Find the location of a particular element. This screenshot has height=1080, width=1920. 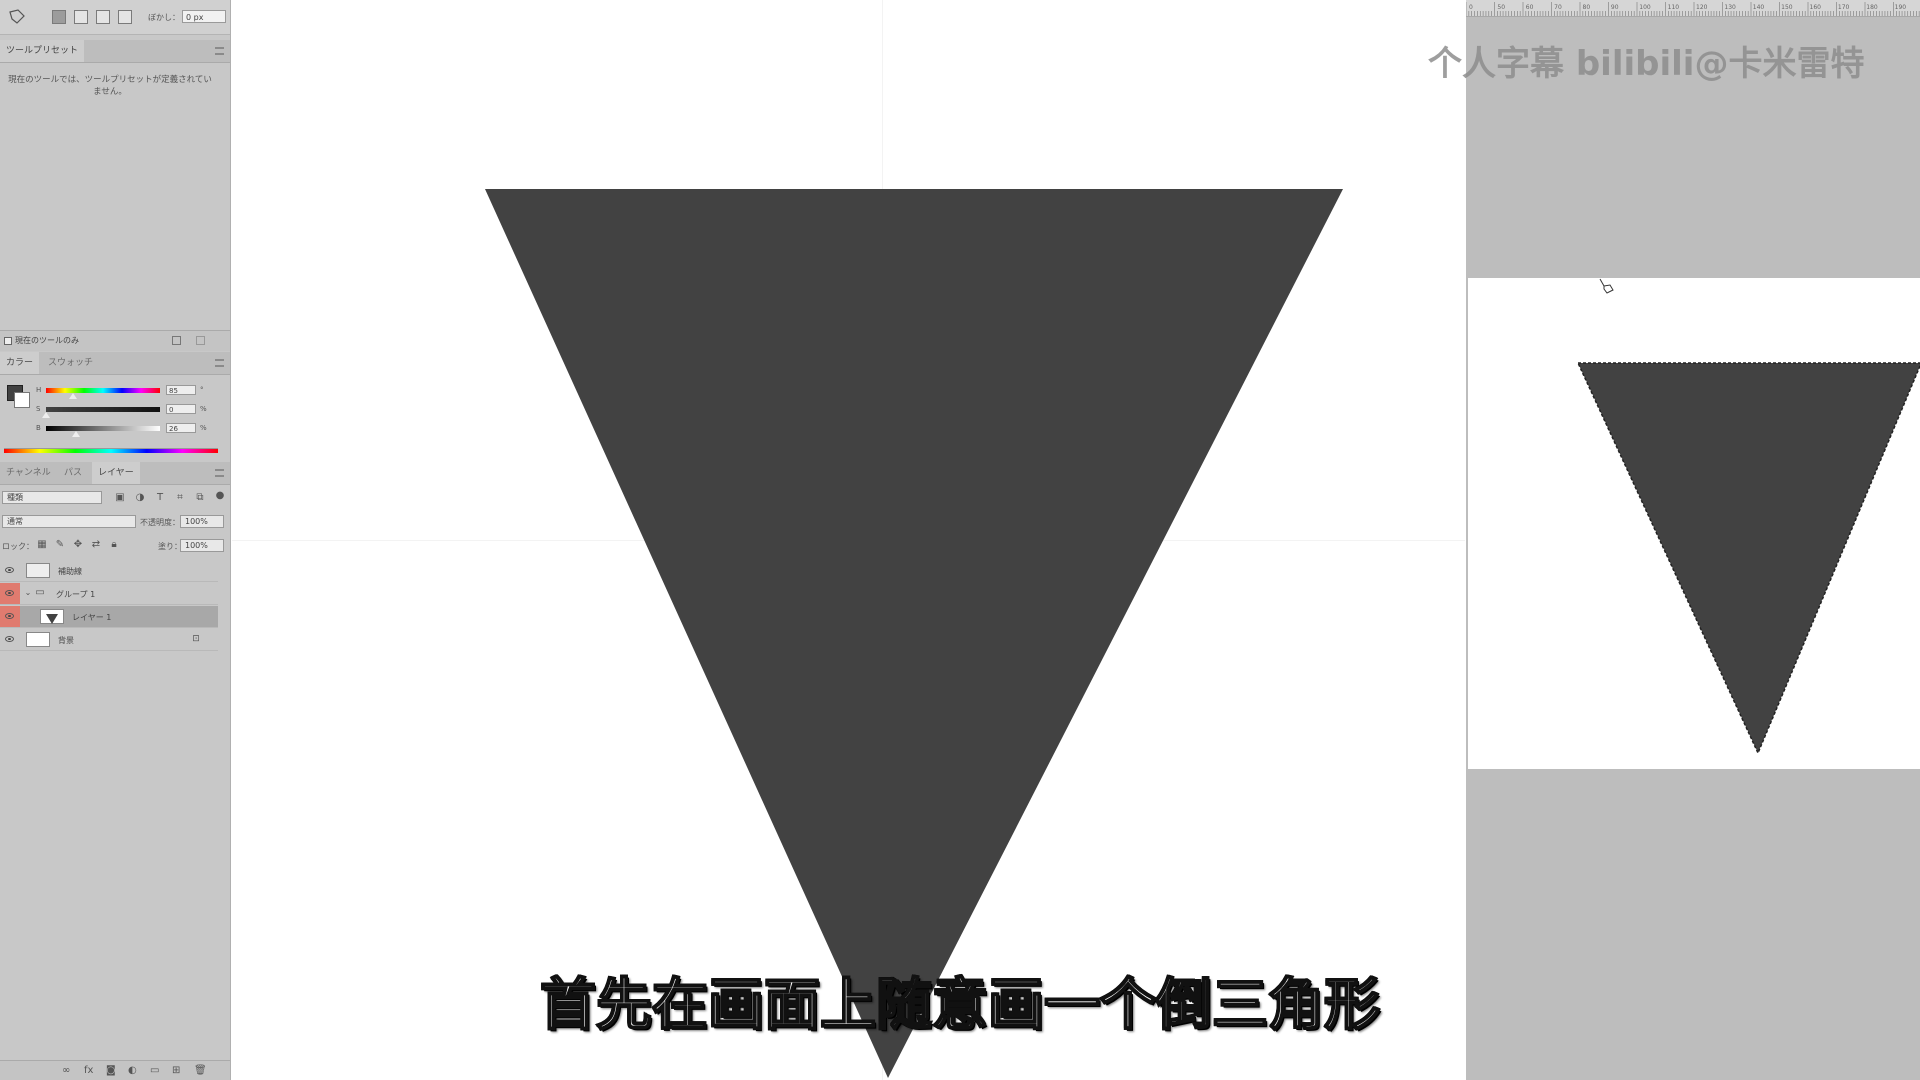

subtract-from-selection-icon is located at coordinates (103, 17).